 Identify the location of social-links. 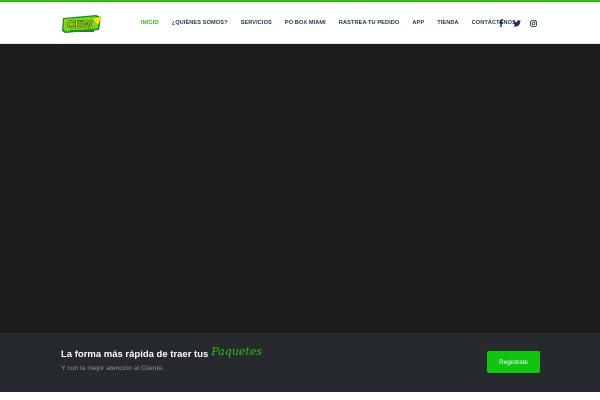
(518, 23).